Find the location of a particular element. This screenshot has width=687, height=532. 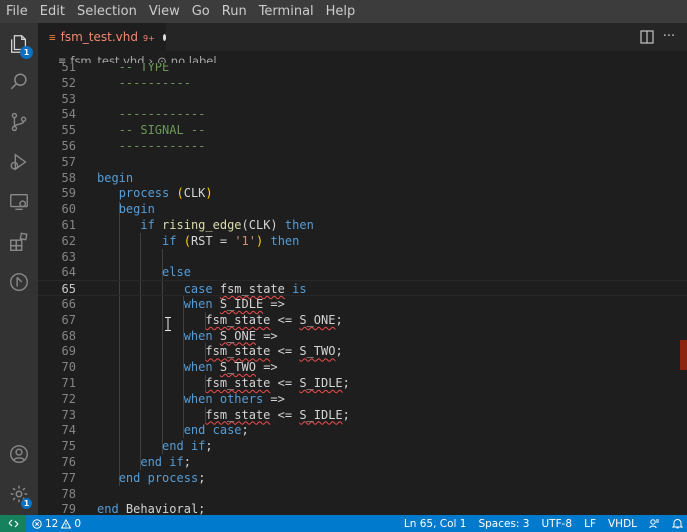

accounts-button is located at coordinates (19, 454).